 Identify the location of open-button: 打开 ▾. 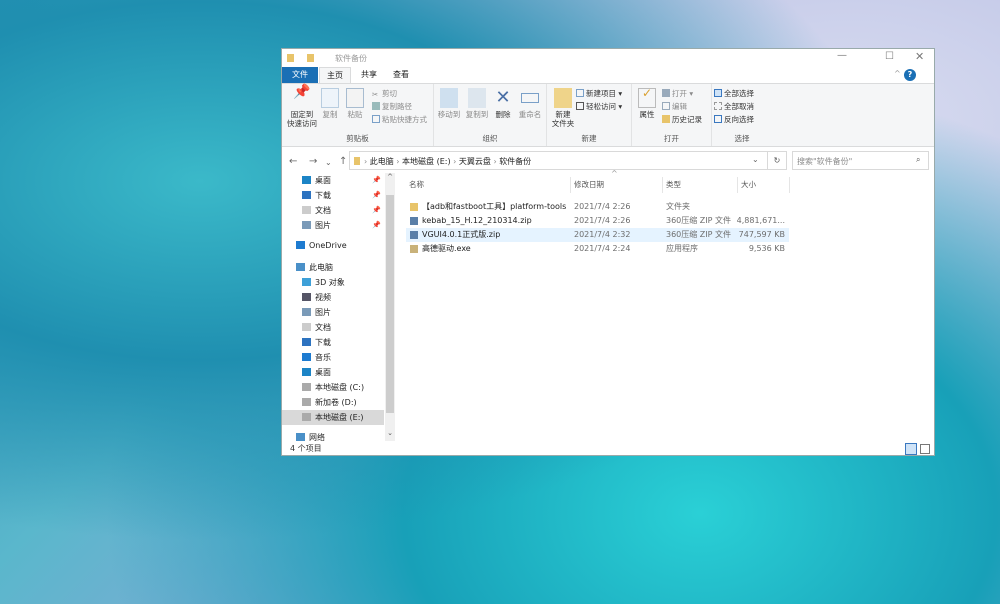
(677, 94).